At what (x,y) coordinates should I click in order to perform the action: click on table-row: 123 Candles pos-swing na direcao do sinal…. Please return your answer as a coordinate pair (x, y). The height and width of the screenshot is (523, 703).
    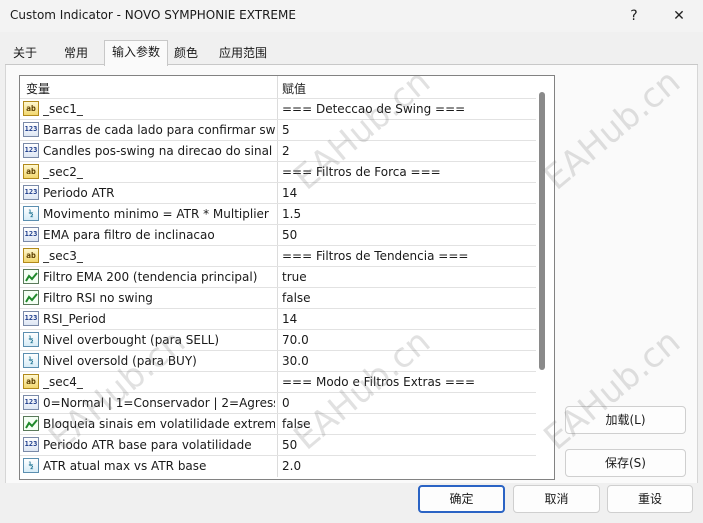
    Looking at the image, I should click on (278, 151).